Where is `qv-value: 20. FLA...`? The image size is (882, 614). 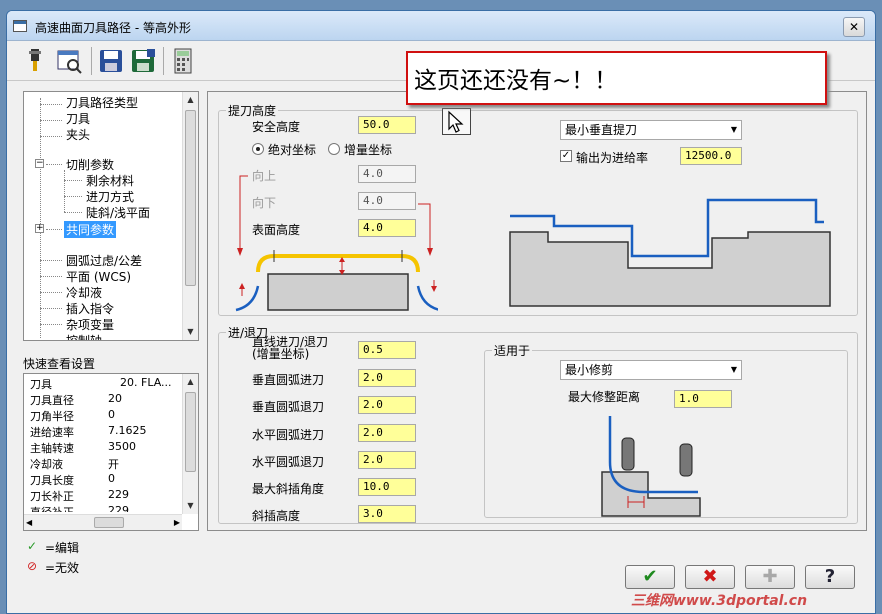
qv-value: 20. FLA... is located at coordinates (146, 382).